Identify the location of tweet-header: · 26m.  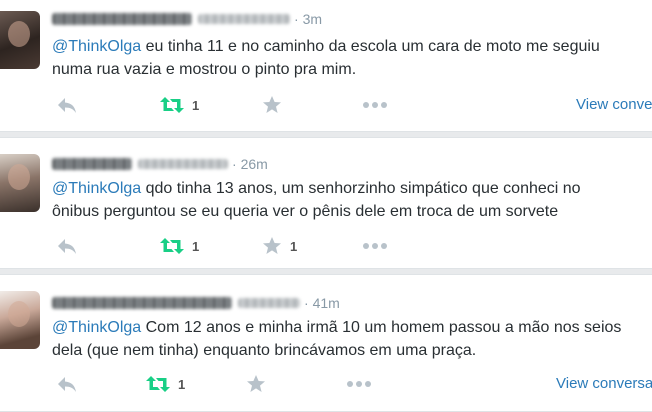
(160, 164).